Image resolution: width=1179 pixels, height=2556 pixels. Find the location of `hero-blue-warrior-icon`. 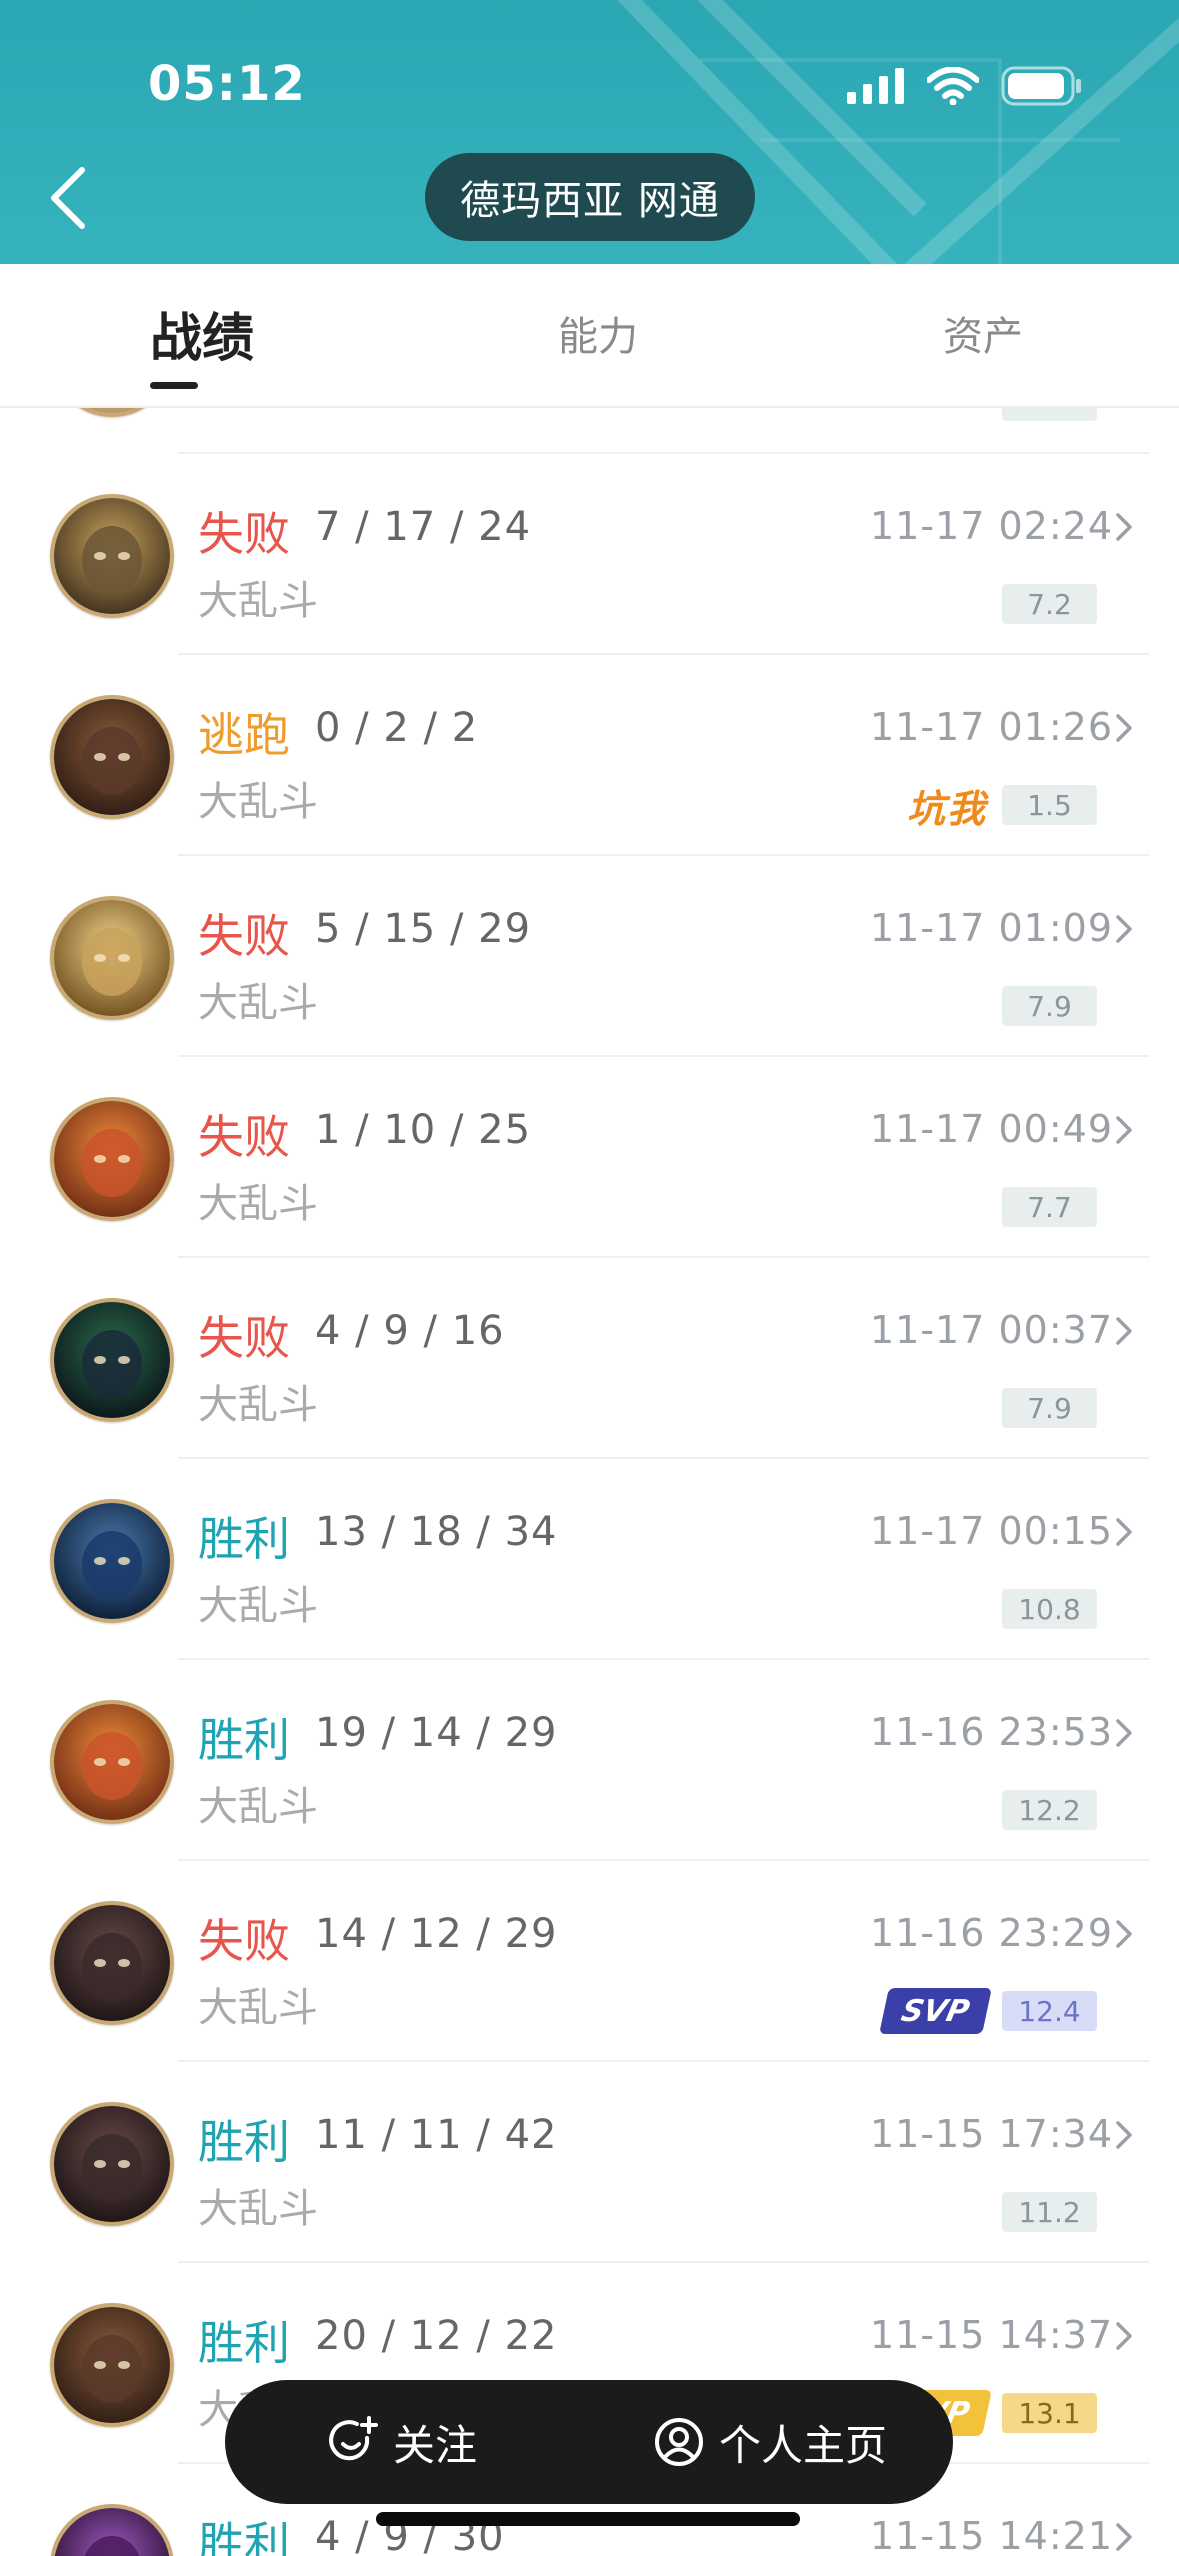

hero-blue-warrior-icon is located at coordinates (112, 1561).